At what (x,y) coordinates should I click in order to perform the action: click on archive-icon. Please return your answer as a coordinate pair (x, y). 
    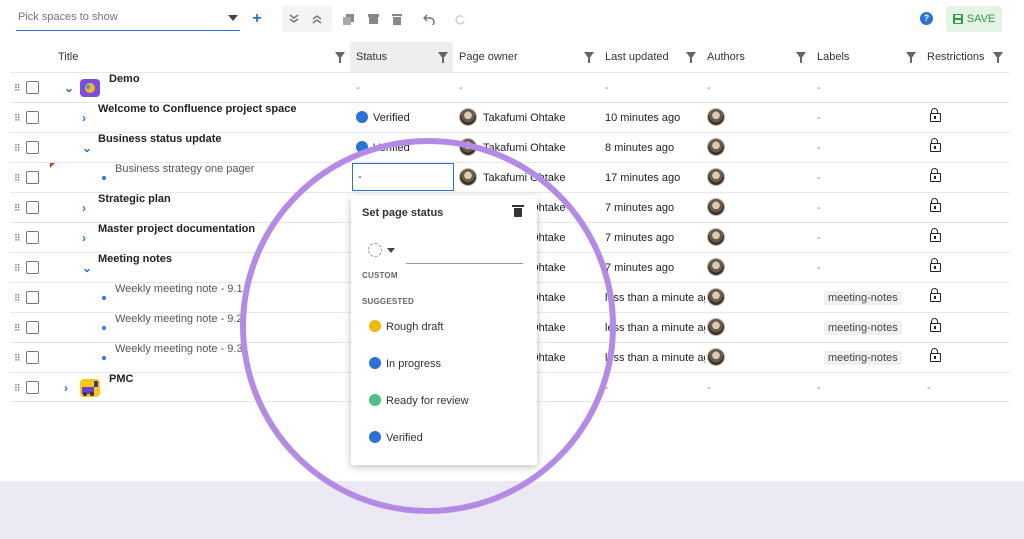
    Looking at the image, I should click on (373, 19).